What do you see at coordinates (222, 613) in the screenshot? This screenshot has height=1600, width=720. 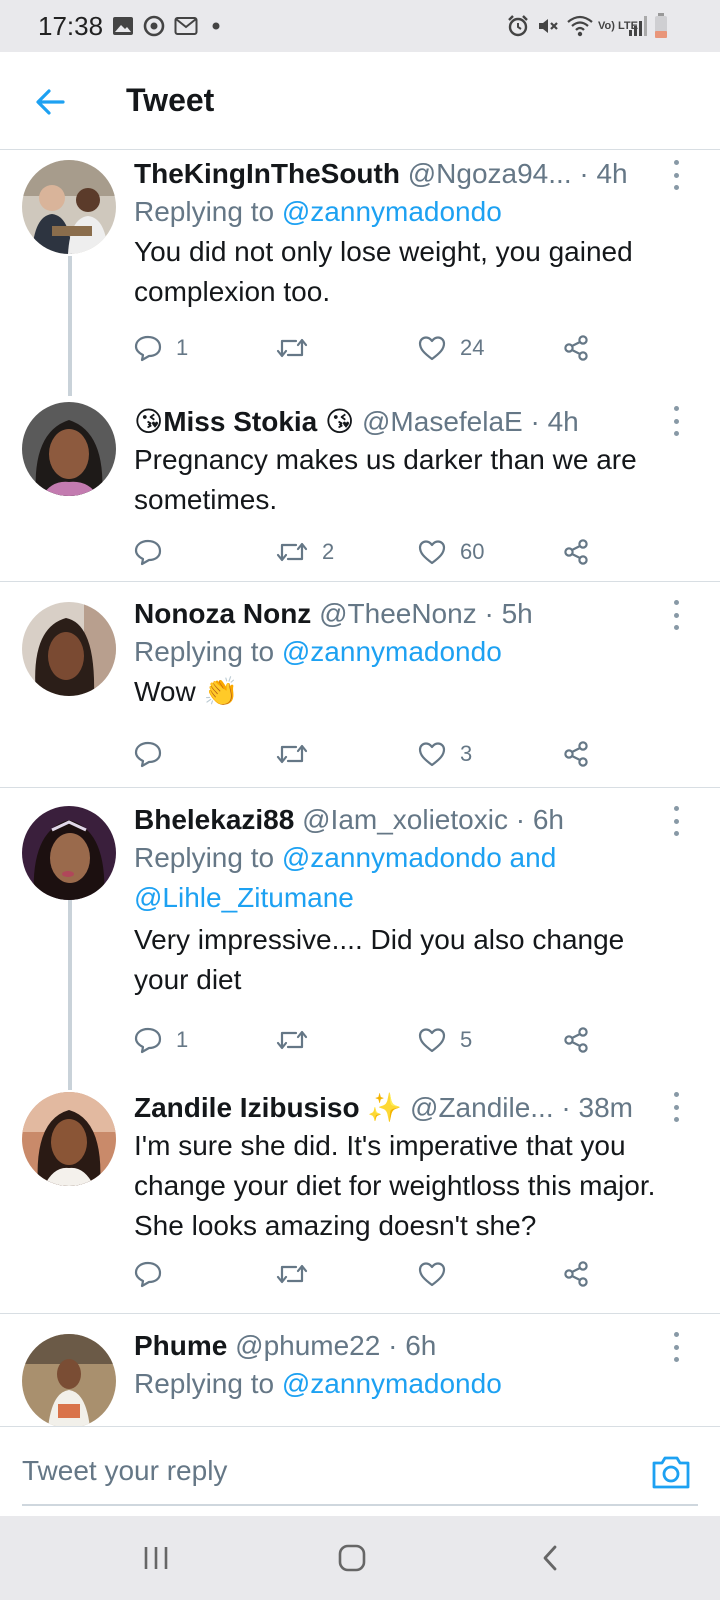 I see `author-name: Nonoza Nonz` at bounding box center [222, 613].